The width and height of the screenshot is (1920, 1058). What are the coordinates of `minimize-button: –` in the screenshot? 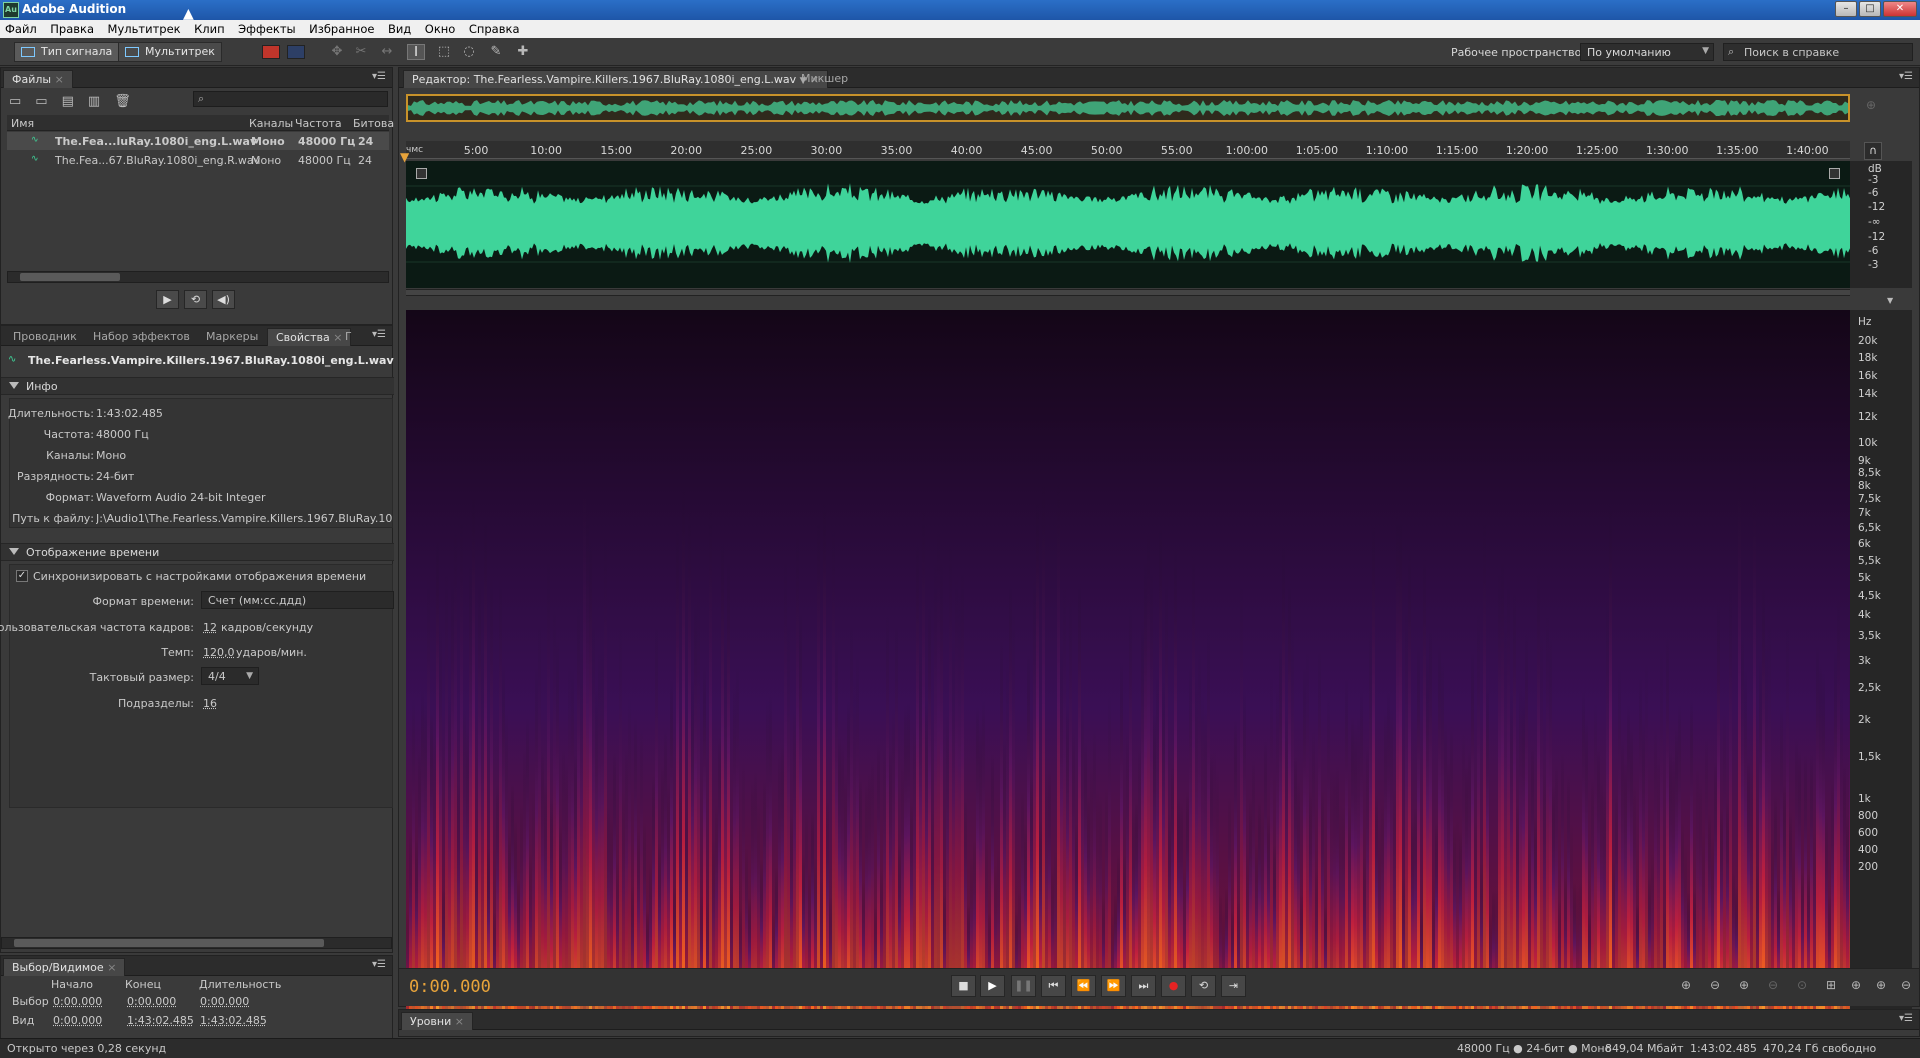 It's located at (1846, 9).